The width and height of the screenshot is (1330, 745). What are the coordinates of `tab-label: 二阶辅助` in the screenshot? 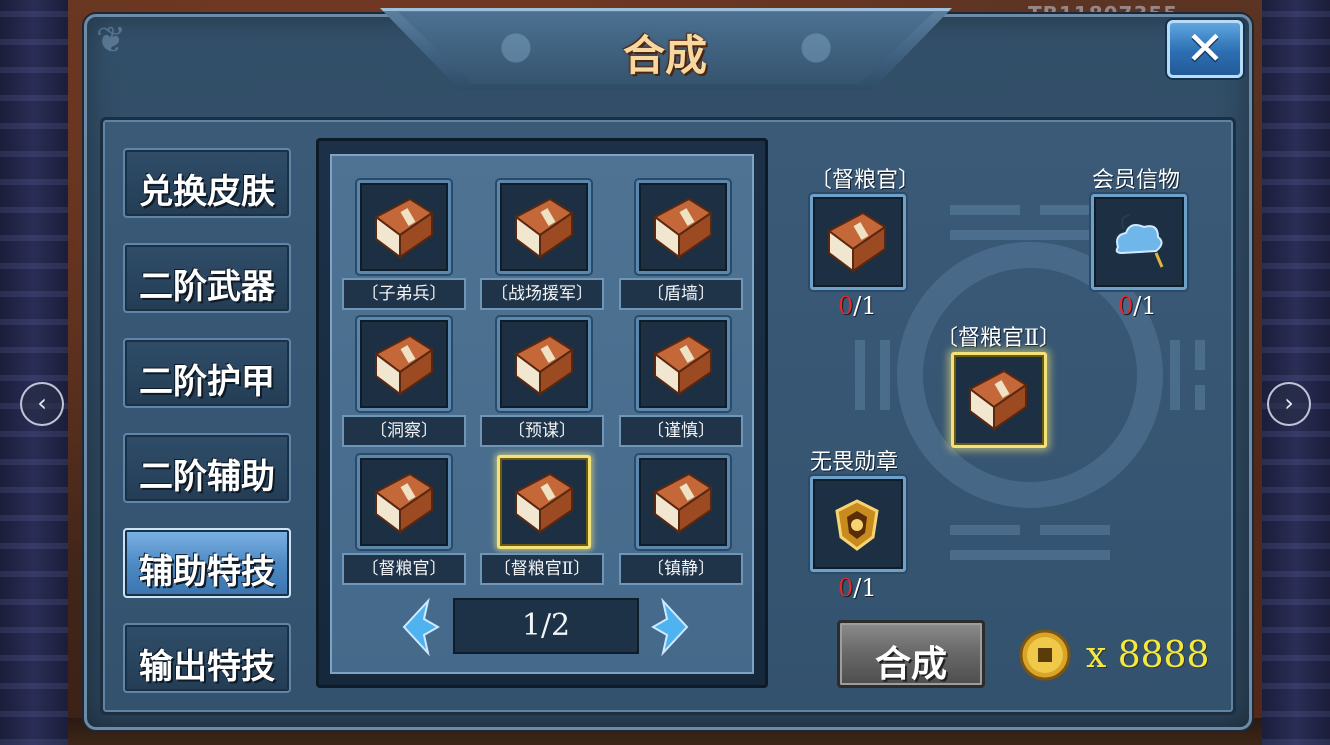 It's located at (207, 477).